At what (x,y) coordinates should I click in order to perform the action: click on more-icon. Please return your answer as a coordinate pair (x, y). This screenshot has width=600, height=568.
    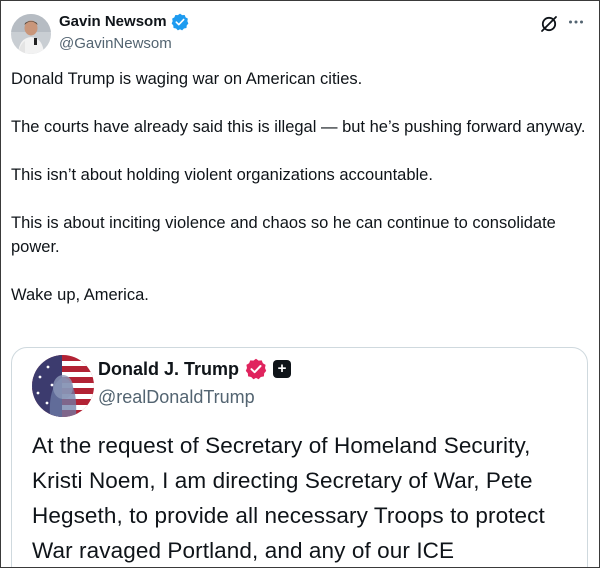
    Looking at the image, I should click on (576, 22).